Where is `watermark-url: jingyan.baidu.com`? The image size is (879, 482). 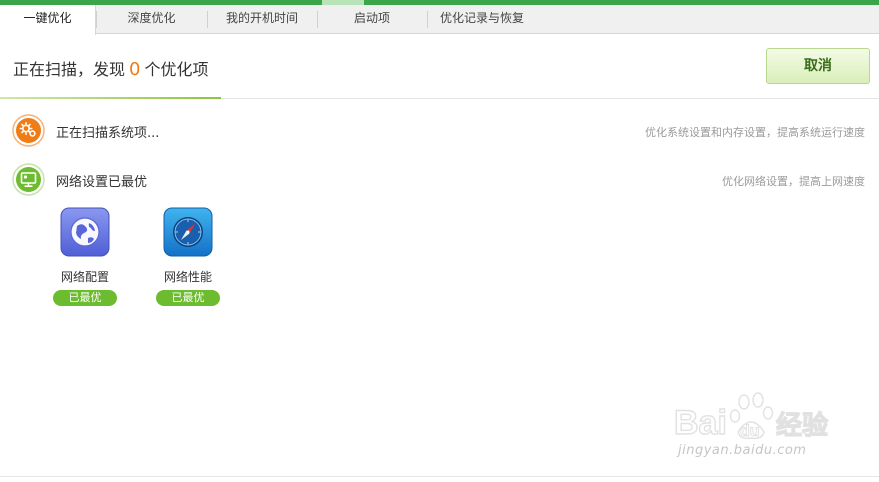
watermark-url: jingyan.baidu.com is located at coordinates (742, 450).